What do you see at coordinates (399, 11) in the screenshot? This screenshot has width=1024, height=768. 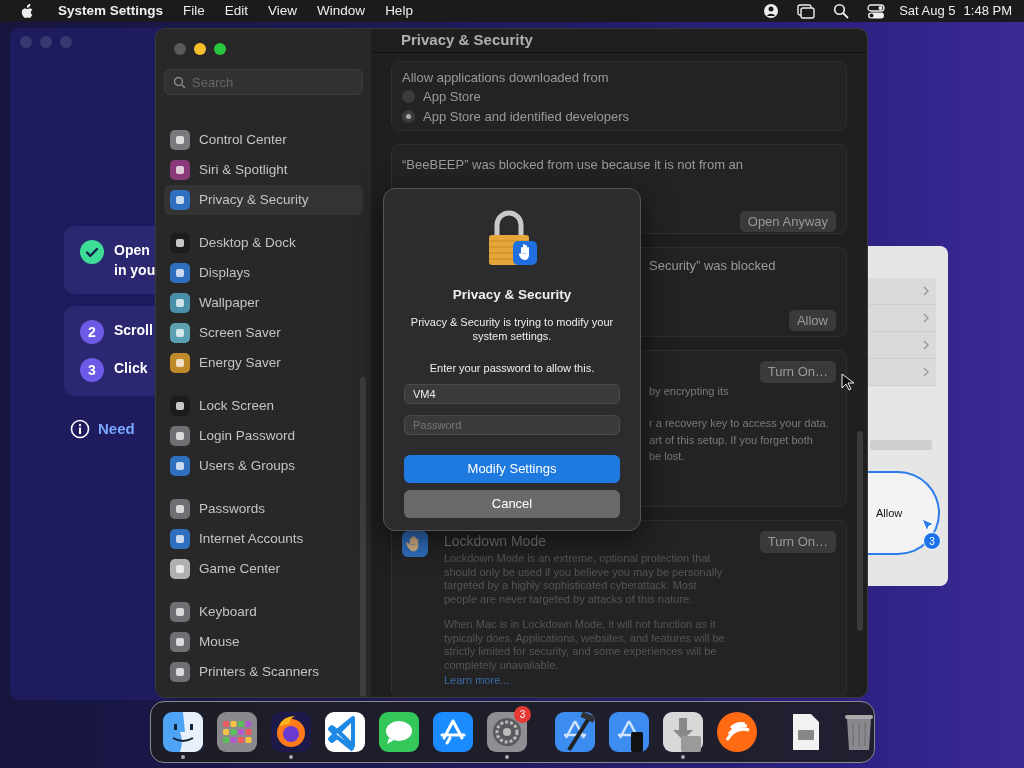 I see `menu-item: Help` at bounding box center [399, 11].